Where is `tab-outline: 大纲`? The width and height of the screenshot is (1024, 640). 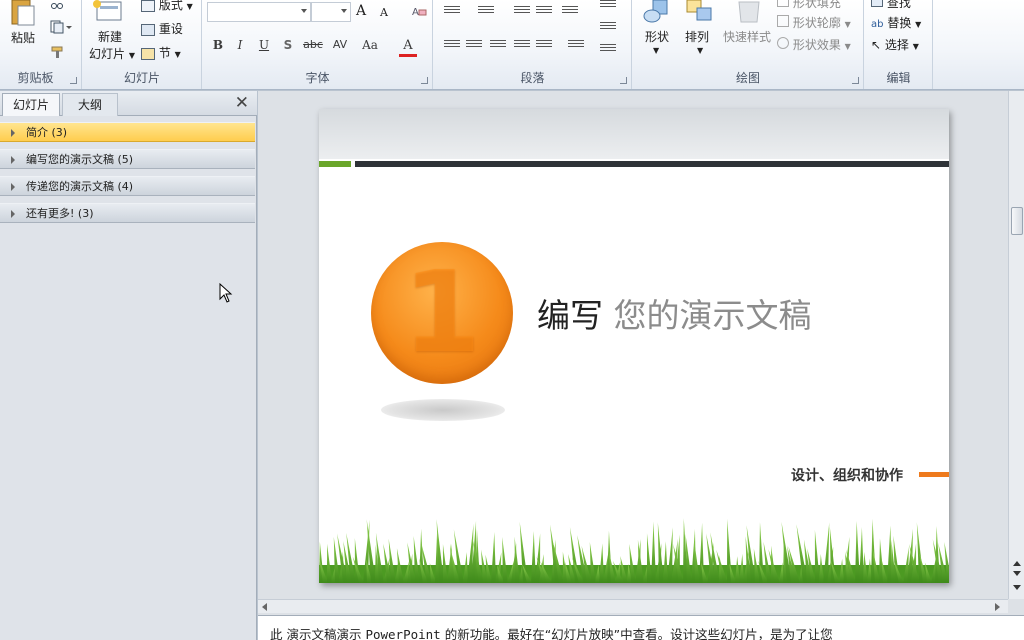
tab-outline: 大纲 is located at coordinates (90, 104).